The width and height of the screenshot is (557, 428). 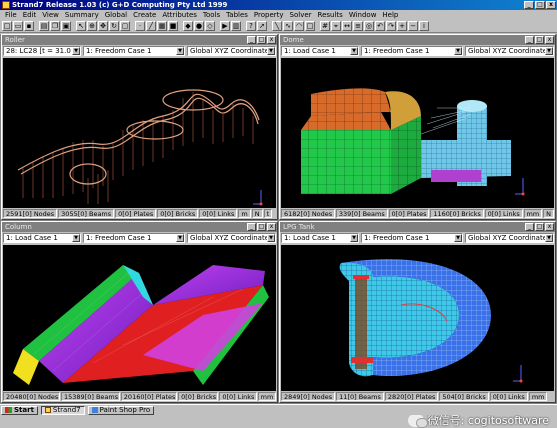 I want to click on solver-icon: ▶, so click(x=225, y=26).